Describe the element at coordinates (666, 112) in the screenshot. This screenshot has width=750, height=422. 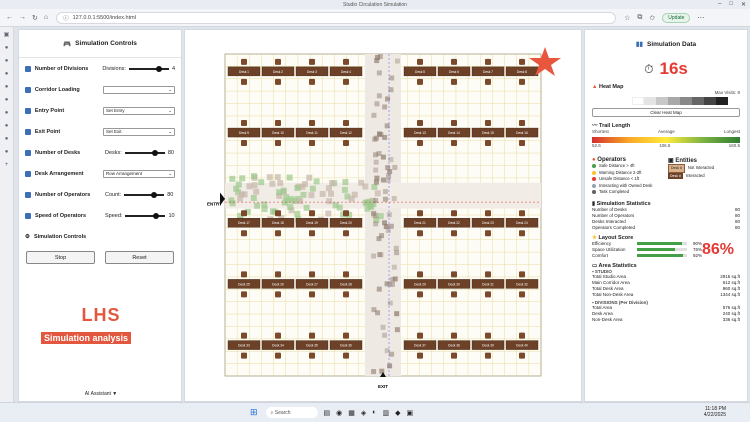
I see `clear-heatmap-button: Clear Heat Map` at that location.